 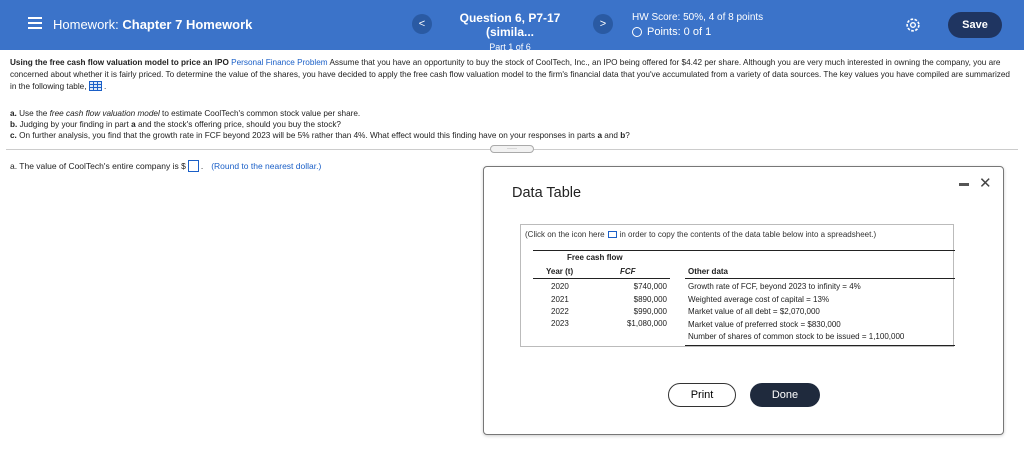 I want to click on part-a-prefix: a., so click(x=13, y=113).